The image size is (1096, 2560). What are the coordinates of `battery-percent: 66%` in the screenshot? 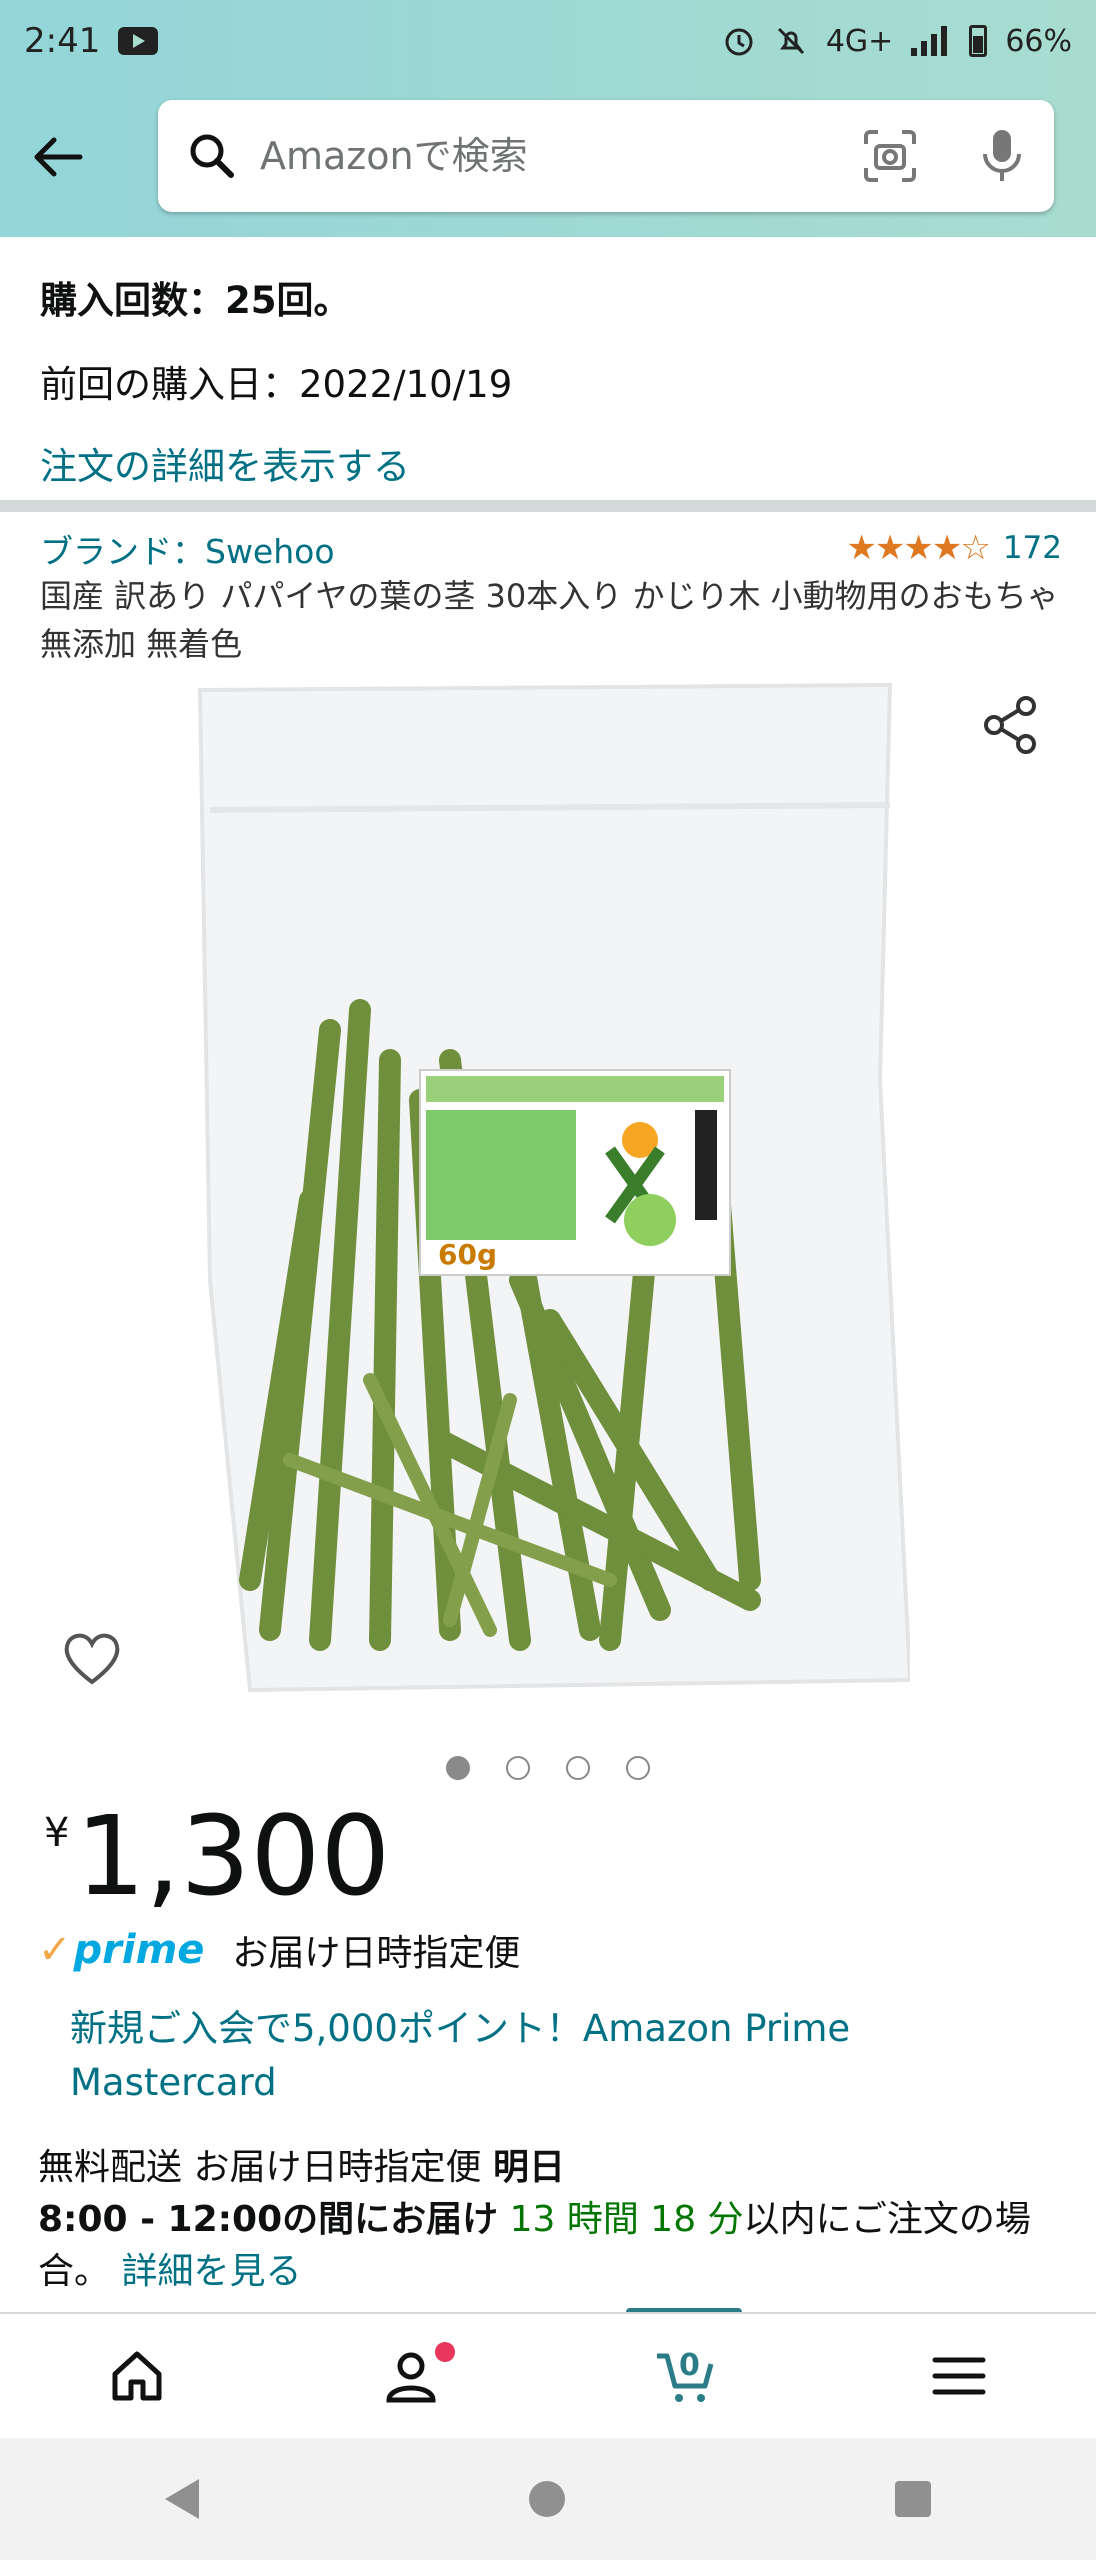 It's located at (1038, 41).